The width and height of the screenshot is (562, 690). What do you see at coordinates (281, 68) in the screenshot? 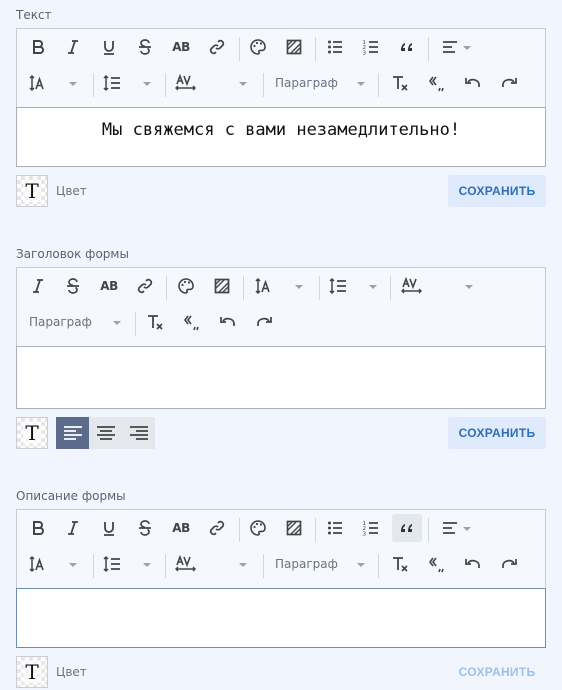
I see `text-toolbar: AB Параграф` at bounding box center [281, 68].